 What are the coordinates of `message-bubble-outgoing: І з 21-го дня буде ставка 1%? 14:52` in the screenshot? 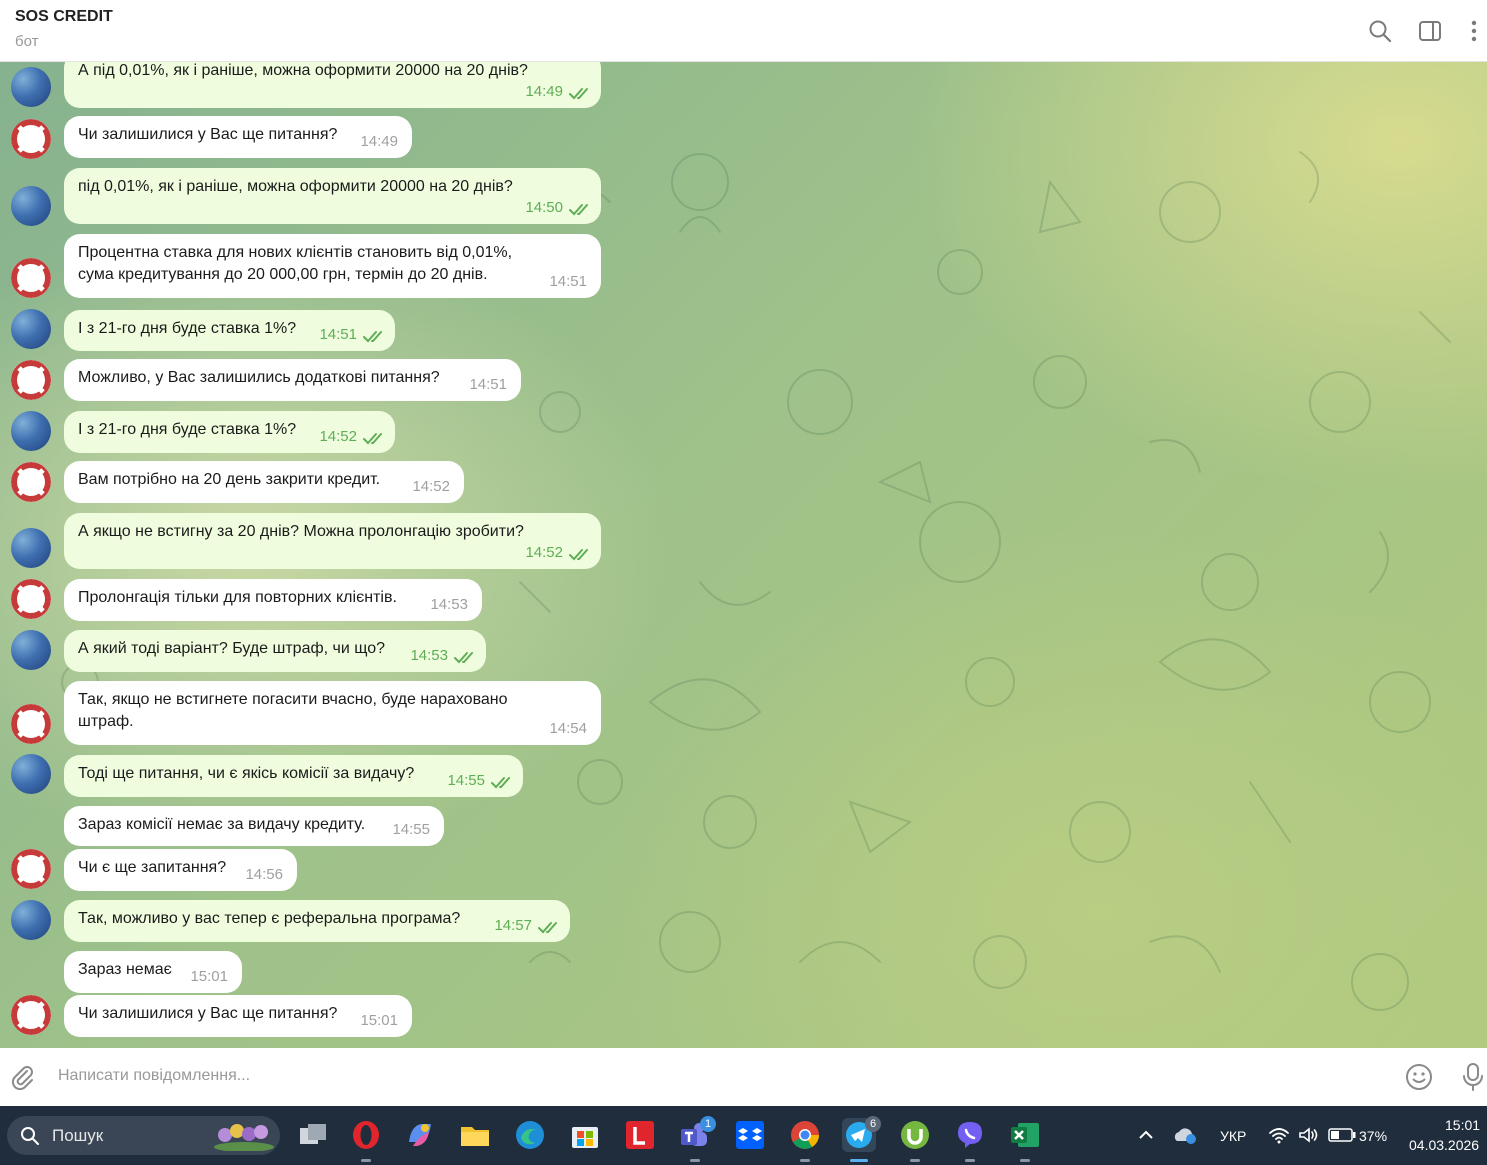 It's located at (229, 432).